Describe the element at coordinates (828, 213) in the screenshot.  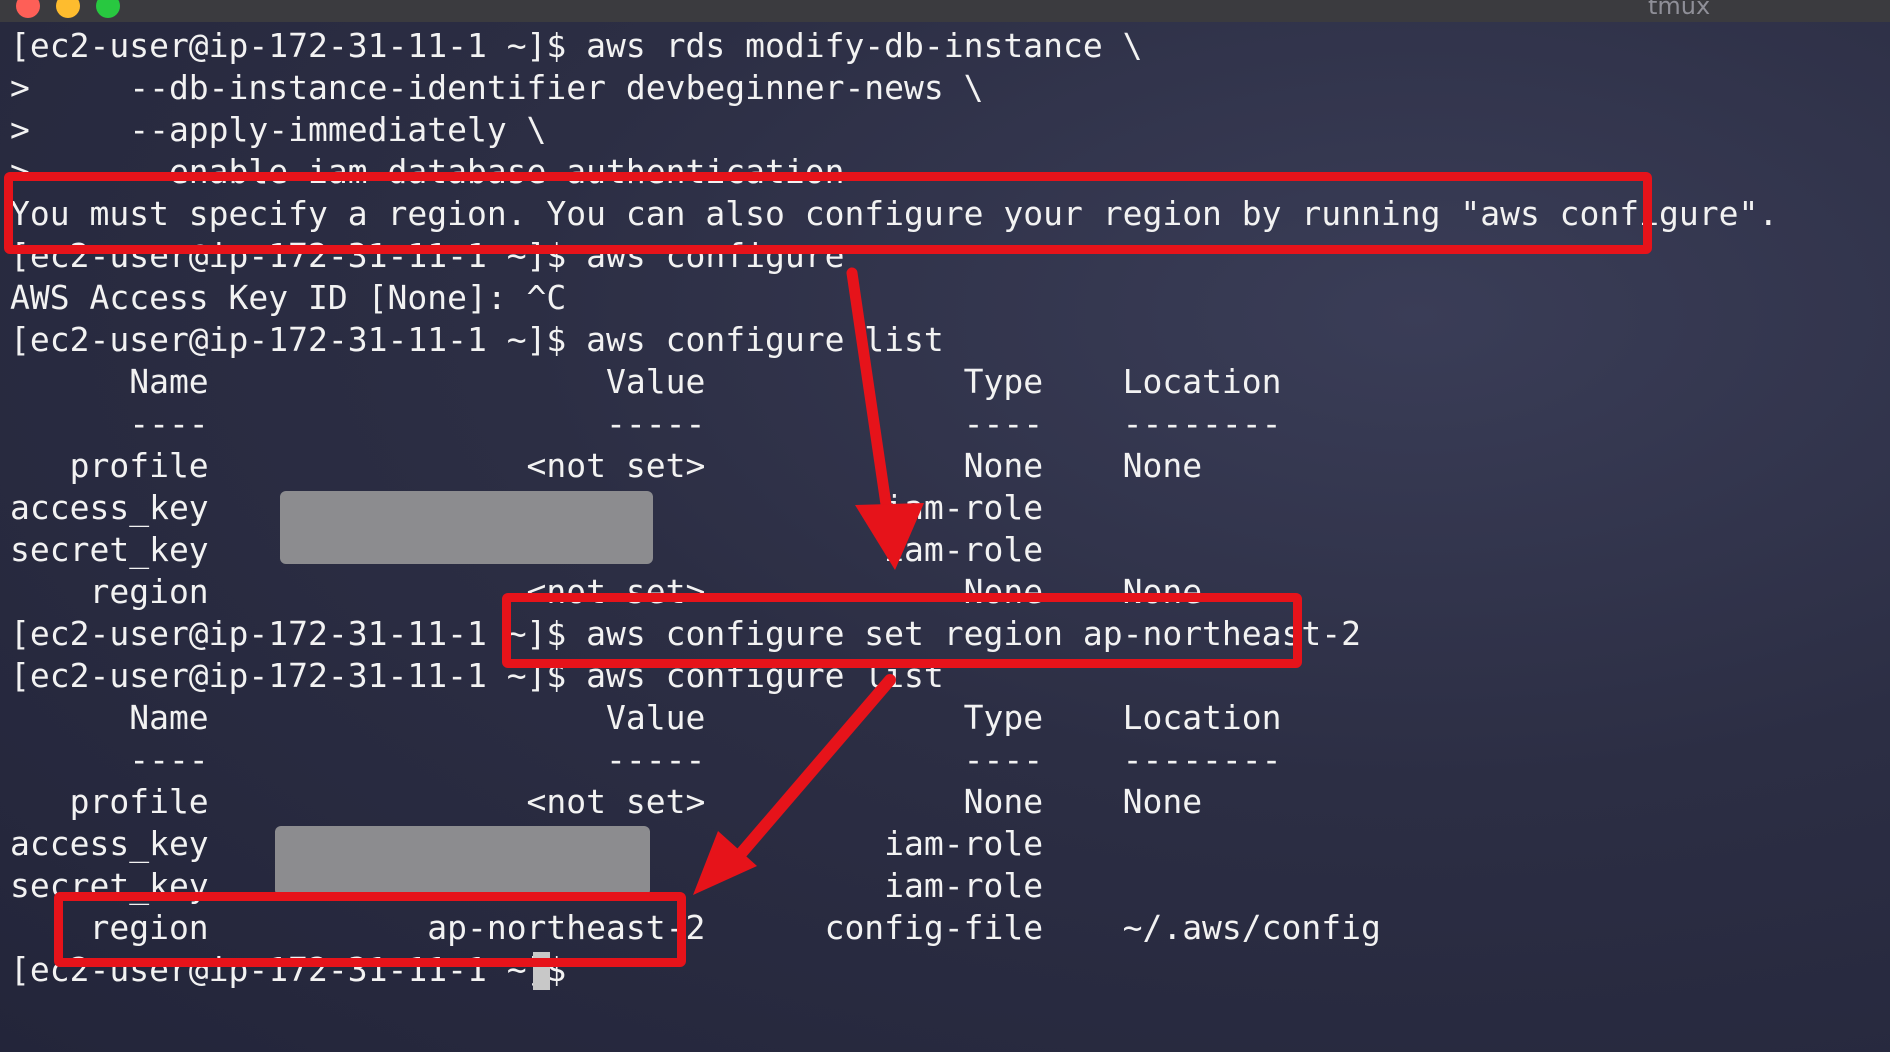
I see `error-highlight-box` at that location.